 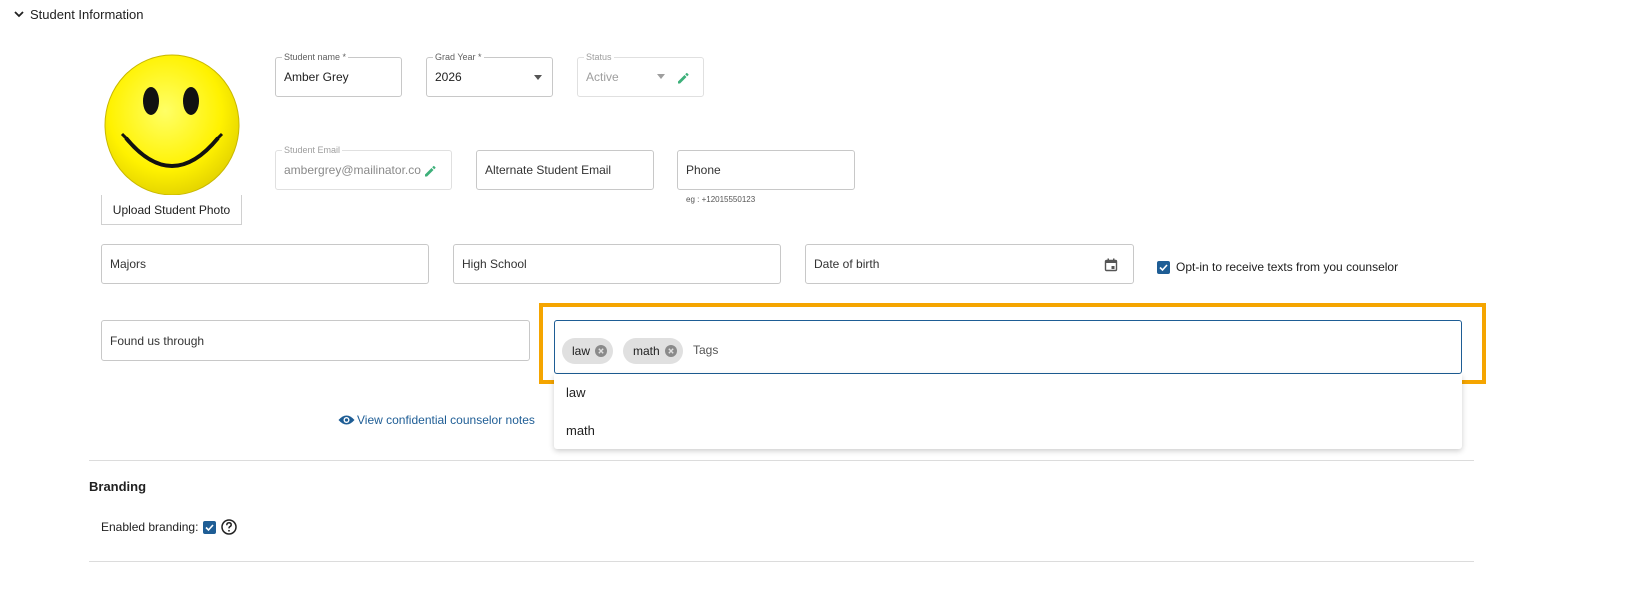 I want to click on view-confidential-notes-link: View confidential counselor notes, so click(x=436, y=420).